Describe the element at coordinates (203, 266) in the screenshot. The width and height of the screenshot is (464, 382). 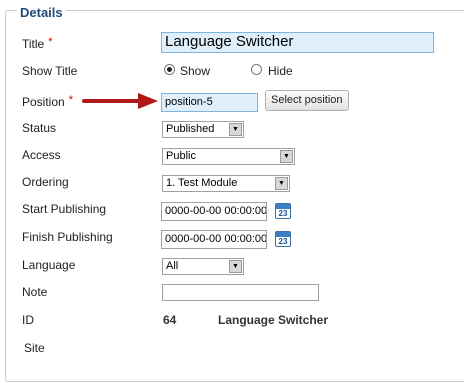
I see `language-select: All ▼` at that location.